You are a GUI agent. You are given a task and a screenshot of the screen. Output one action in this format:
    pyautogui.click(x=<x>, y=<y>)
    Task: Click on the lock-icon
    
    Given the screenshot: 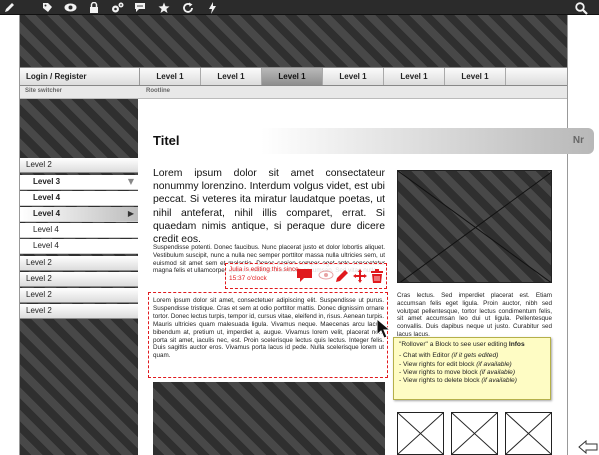 What is the action you would take?
    pyautogui.click(x=94, y=7)
    